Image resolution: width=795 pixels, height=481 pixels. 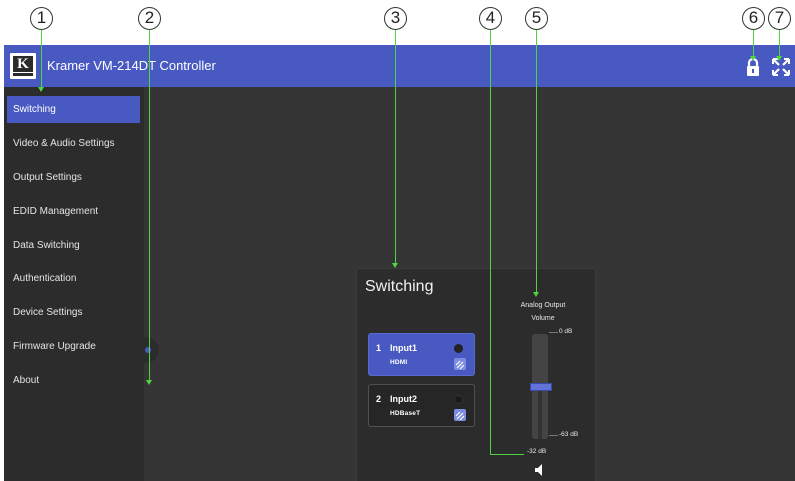 I want to click on volume-slider-fill, so click(x=540, y=413).